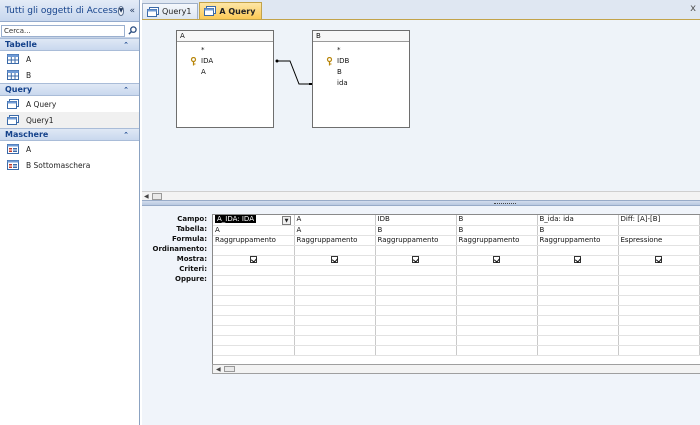  I want to click on grid-cell-campo: B, so click(497, 220).